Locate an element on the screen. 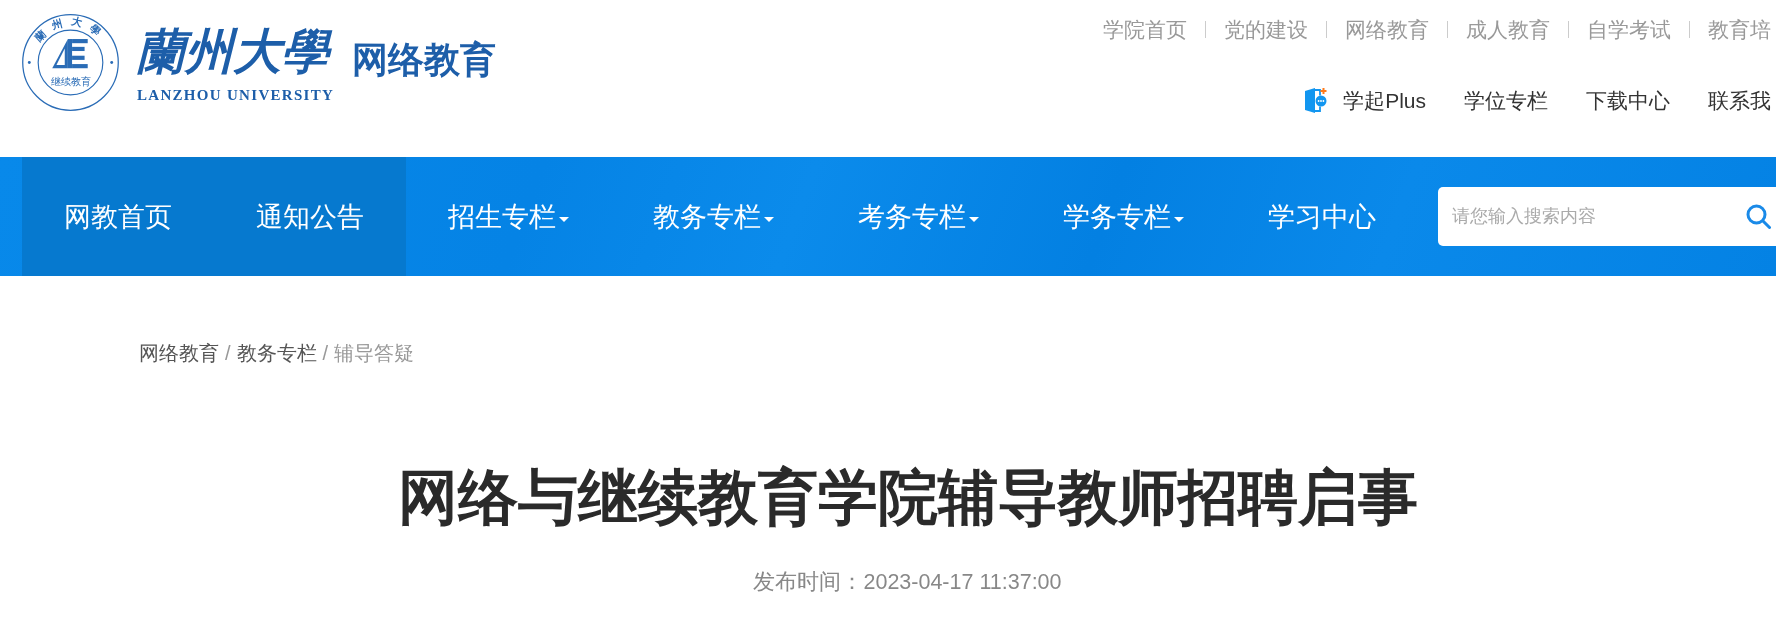 The height and width of the screenshot is (620, 1776). publish-date: 发布时间：2023-04-17 11:37:00 is located at coordinates (907, 582).